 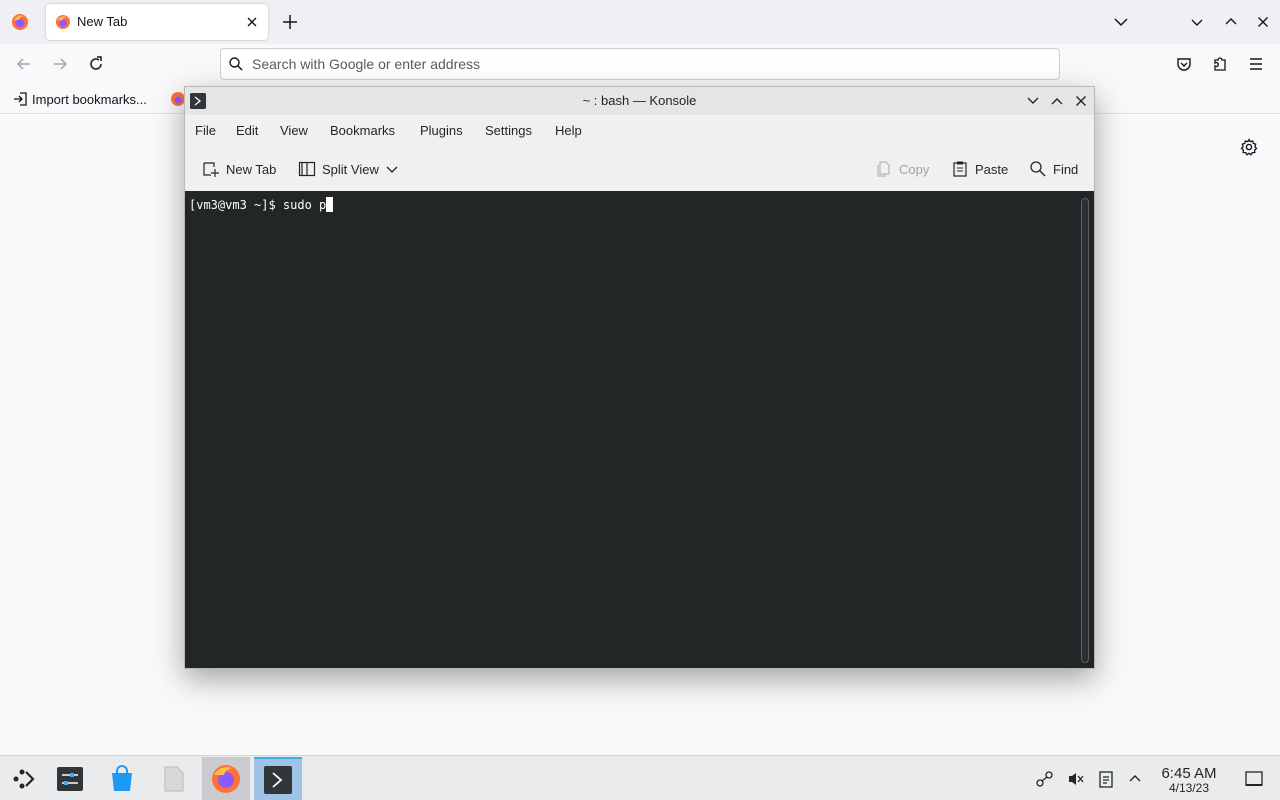 I want to click on firefox-bookmark-icon, so click(x=177, y=99).